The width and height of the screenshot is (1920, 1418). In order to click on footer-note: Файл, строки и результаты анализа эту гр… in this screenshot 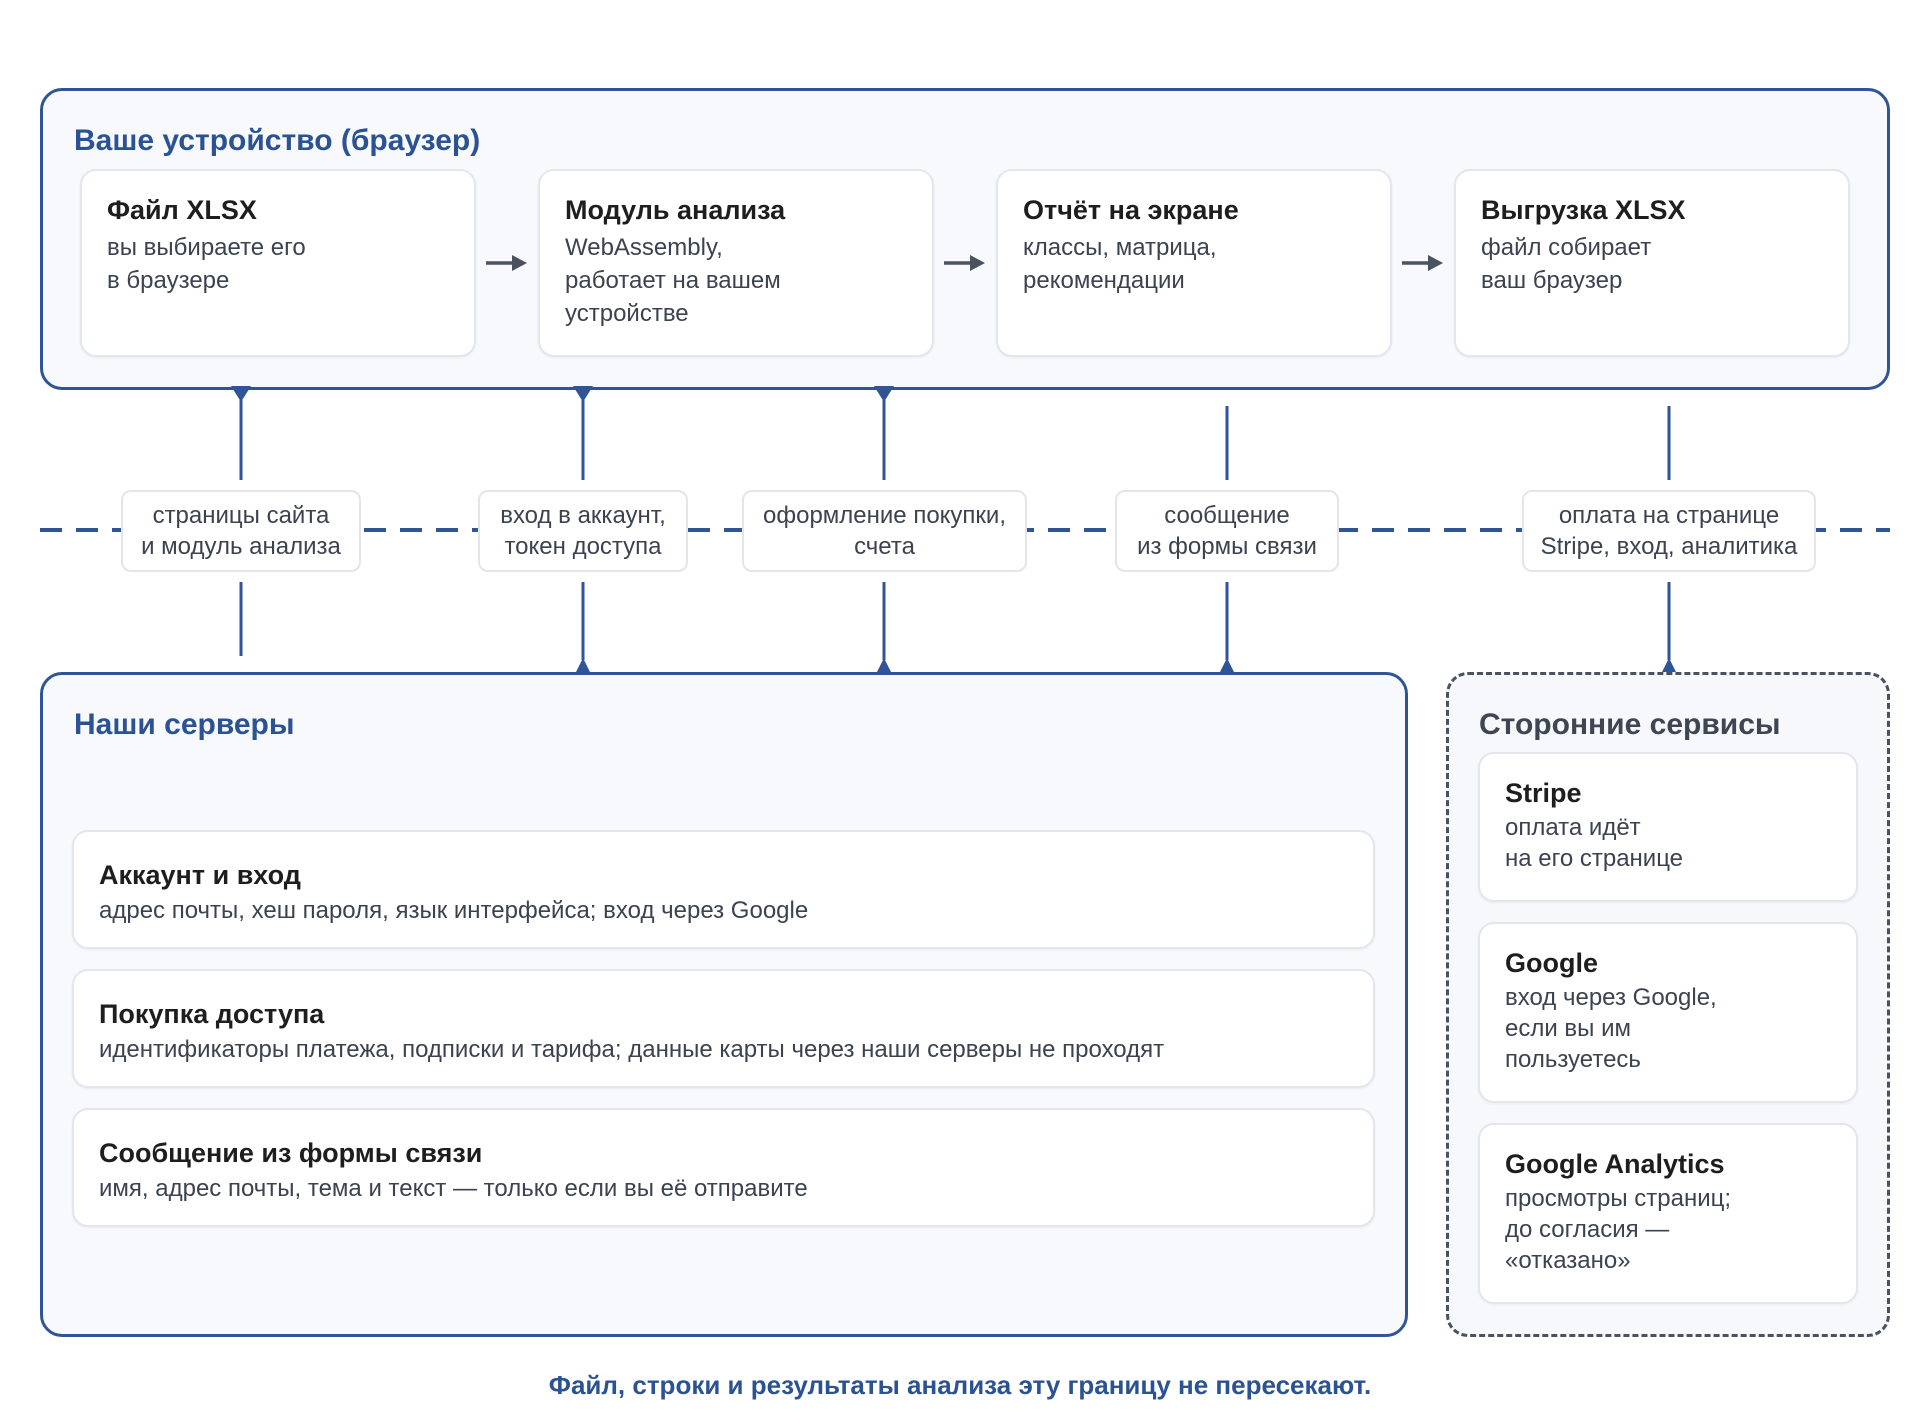, I will do `click(960, 1385)`.